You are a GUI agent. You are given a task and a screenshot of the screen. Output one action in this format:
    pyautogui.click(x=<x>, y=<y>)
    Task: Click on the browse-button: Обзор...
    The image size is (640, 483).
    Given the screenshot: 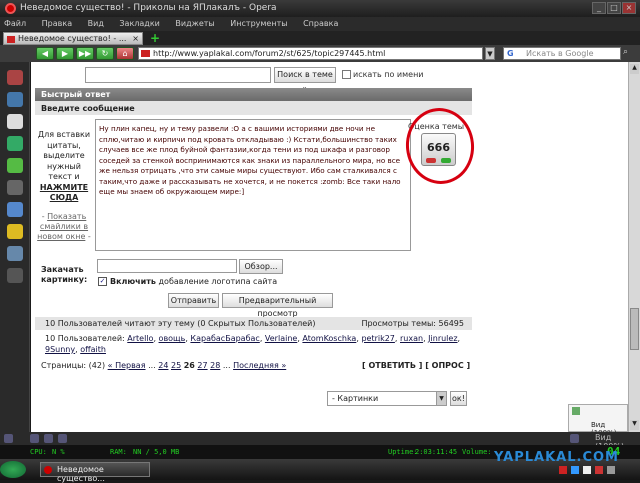 What is the action you would take?
    pyautogui.click(x=261, y=266)
    